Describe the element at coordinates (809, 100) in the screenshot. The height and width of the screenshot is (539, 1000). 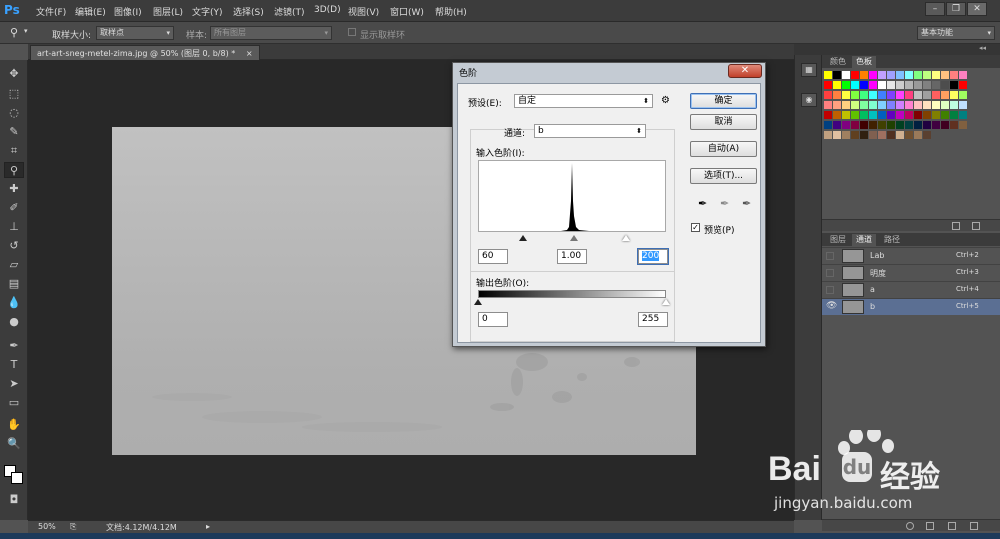
I see `adjustments-panel-icon: ◉` at that location.